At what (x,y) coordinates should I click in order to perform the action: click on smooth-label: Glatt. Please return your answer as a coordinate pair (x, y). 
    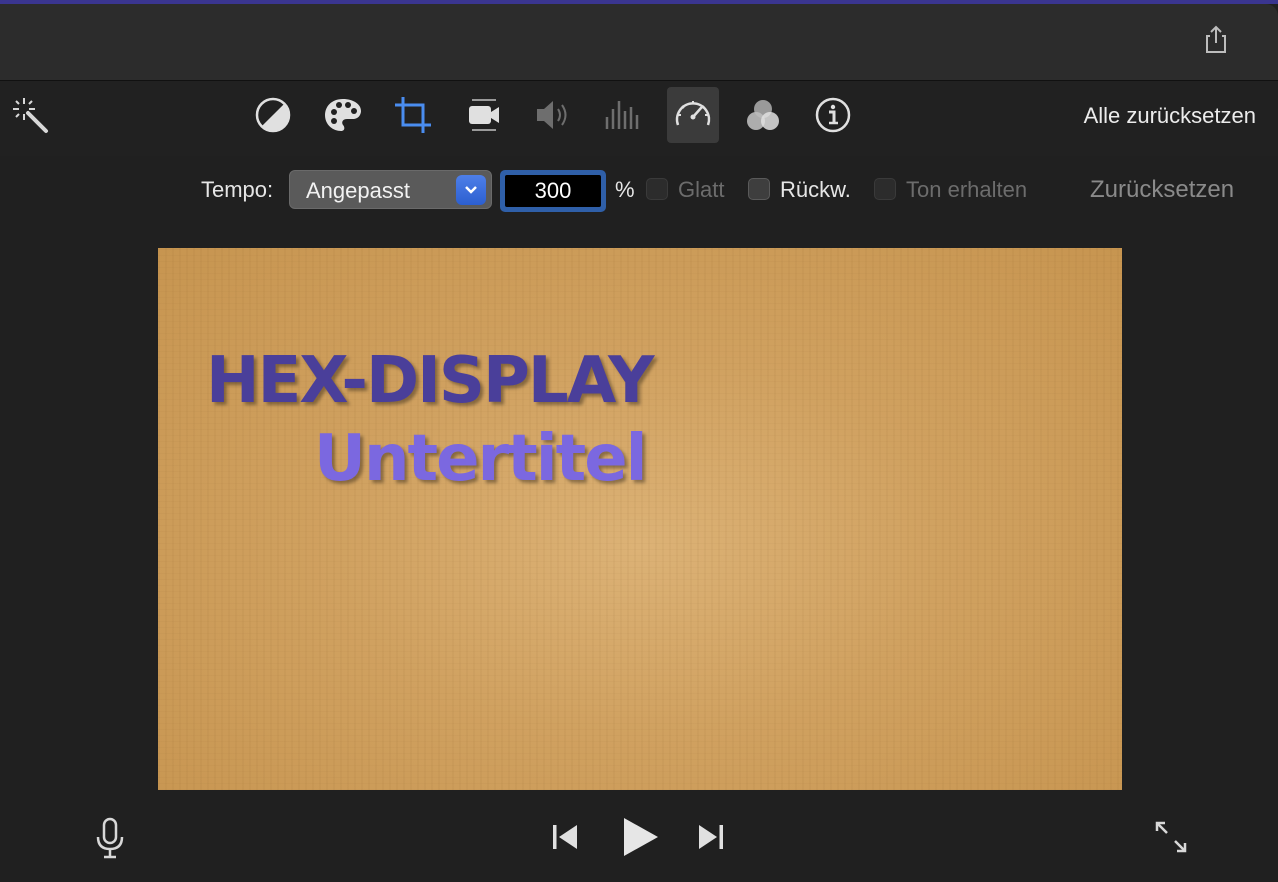
    Looking at the image, I should click on (701, 189).